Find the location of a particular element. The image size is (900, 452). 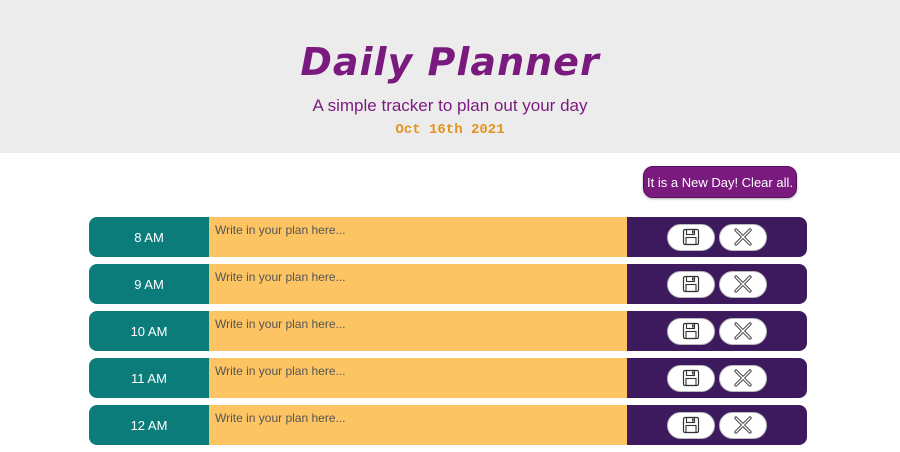

time-block-row: 10 AM is located at coordinates (448, 331).